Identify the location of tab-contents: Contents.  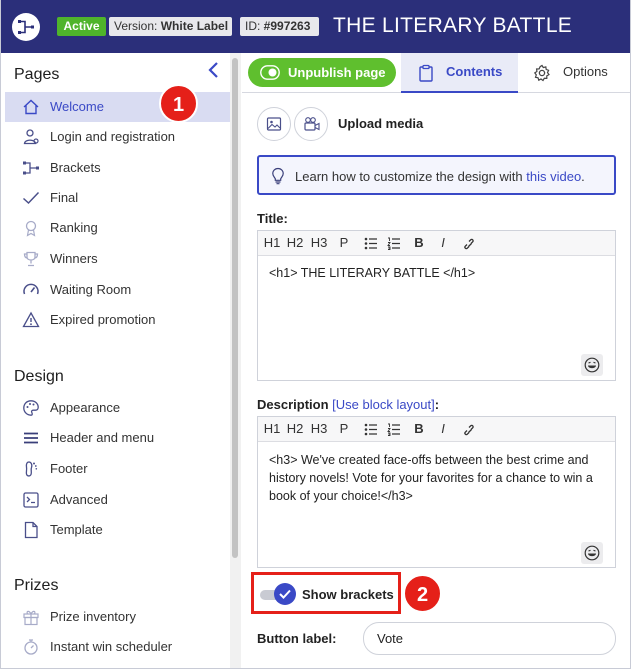
(459, 73).